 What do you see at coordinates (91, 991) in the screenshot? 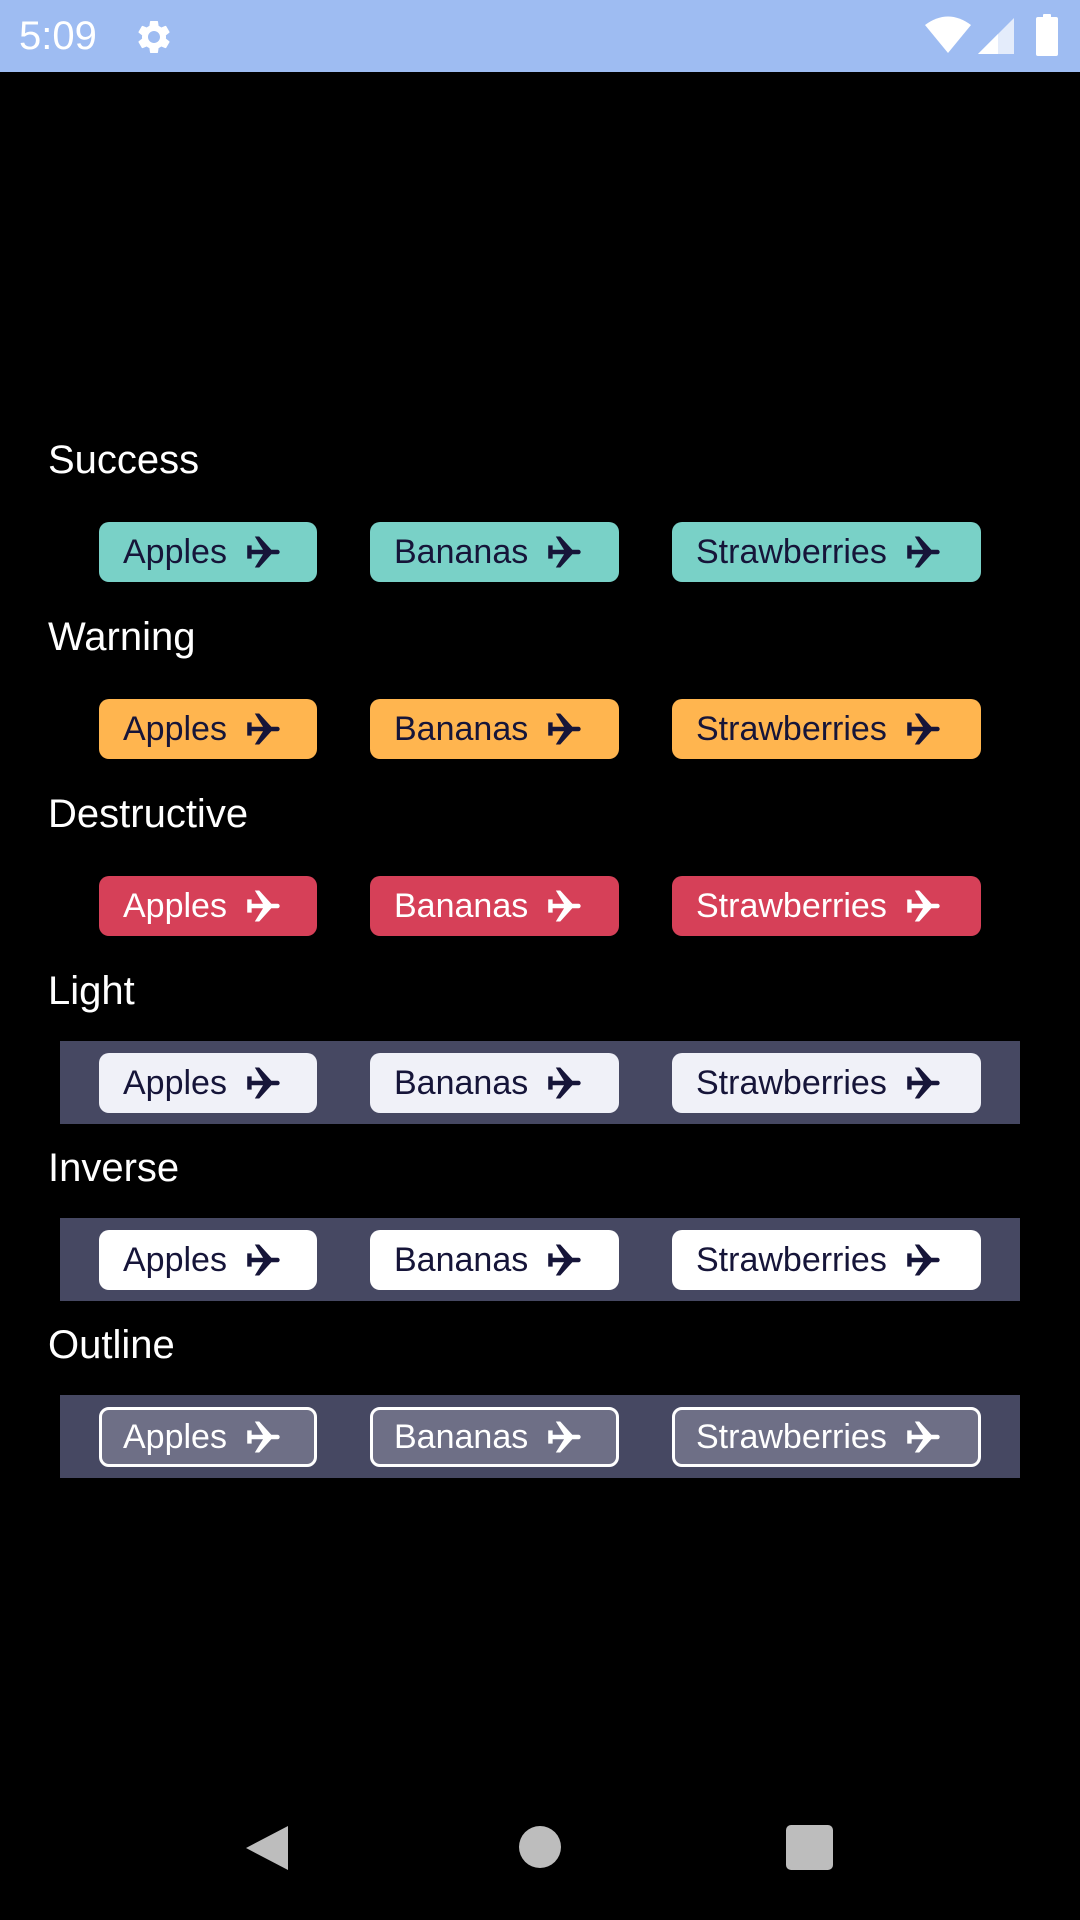
I see `section-title: Light` at bounding box center [91, 991].